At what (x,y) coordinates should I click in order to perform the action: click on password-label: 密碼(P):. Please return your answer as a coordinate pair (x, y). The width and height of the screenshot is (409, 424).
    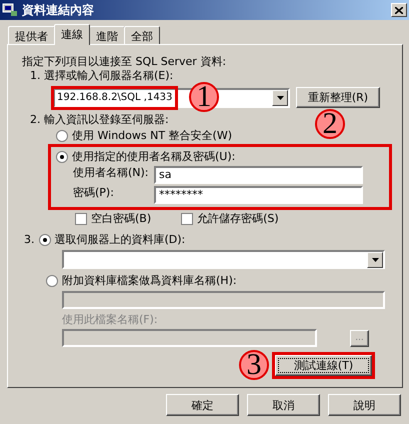
    Looking at the image, I should click on (93, 193).